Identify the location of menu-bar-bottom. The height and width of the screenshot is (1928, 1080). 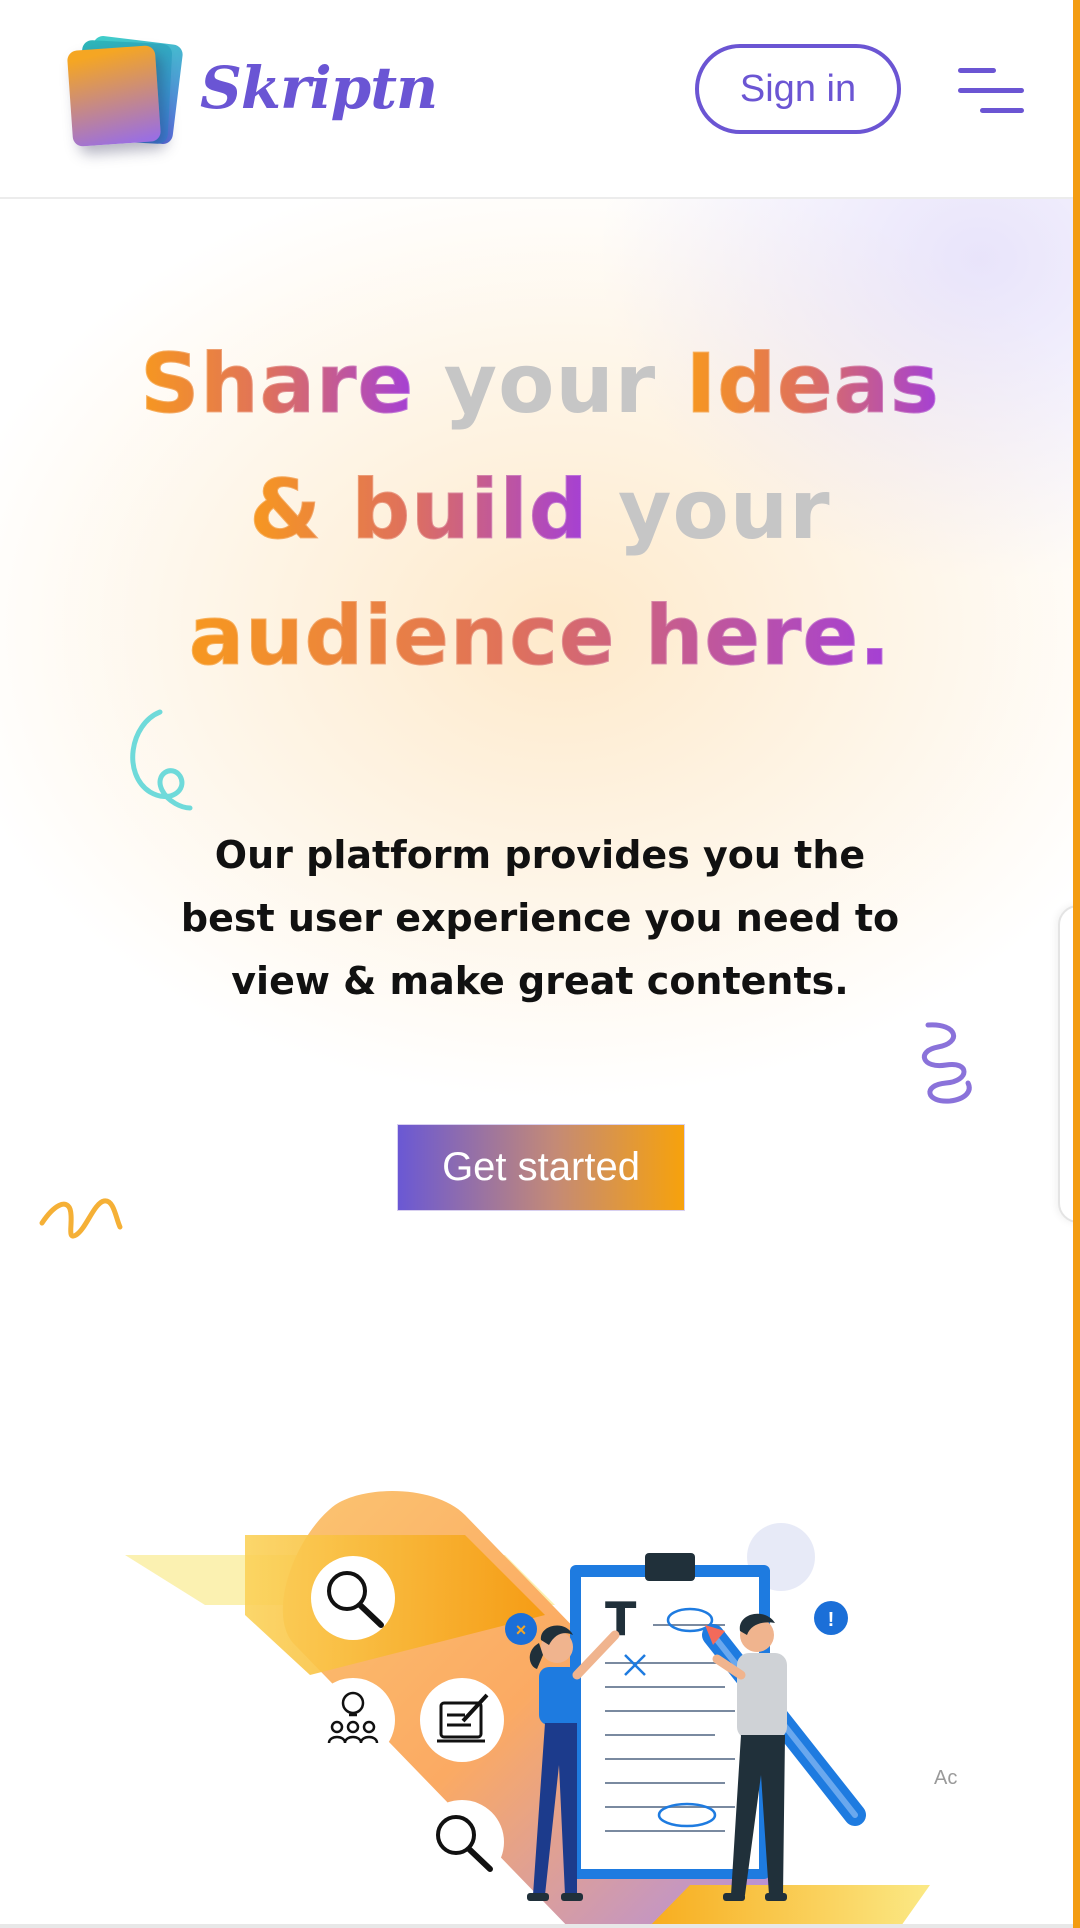
(1002, 110).